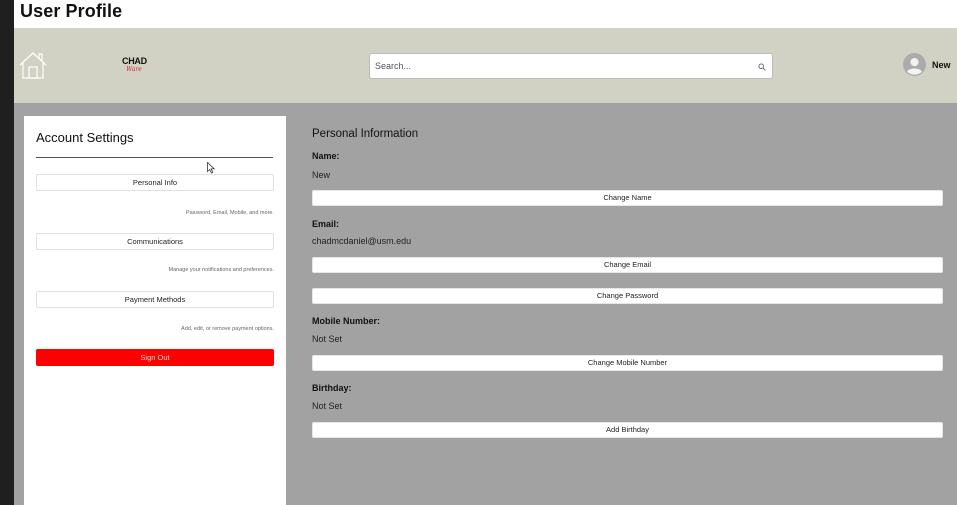 Image resolution: width=957 pixels, height=505 pixels. I want to click on communications-button: Communications, so click(155, 241).